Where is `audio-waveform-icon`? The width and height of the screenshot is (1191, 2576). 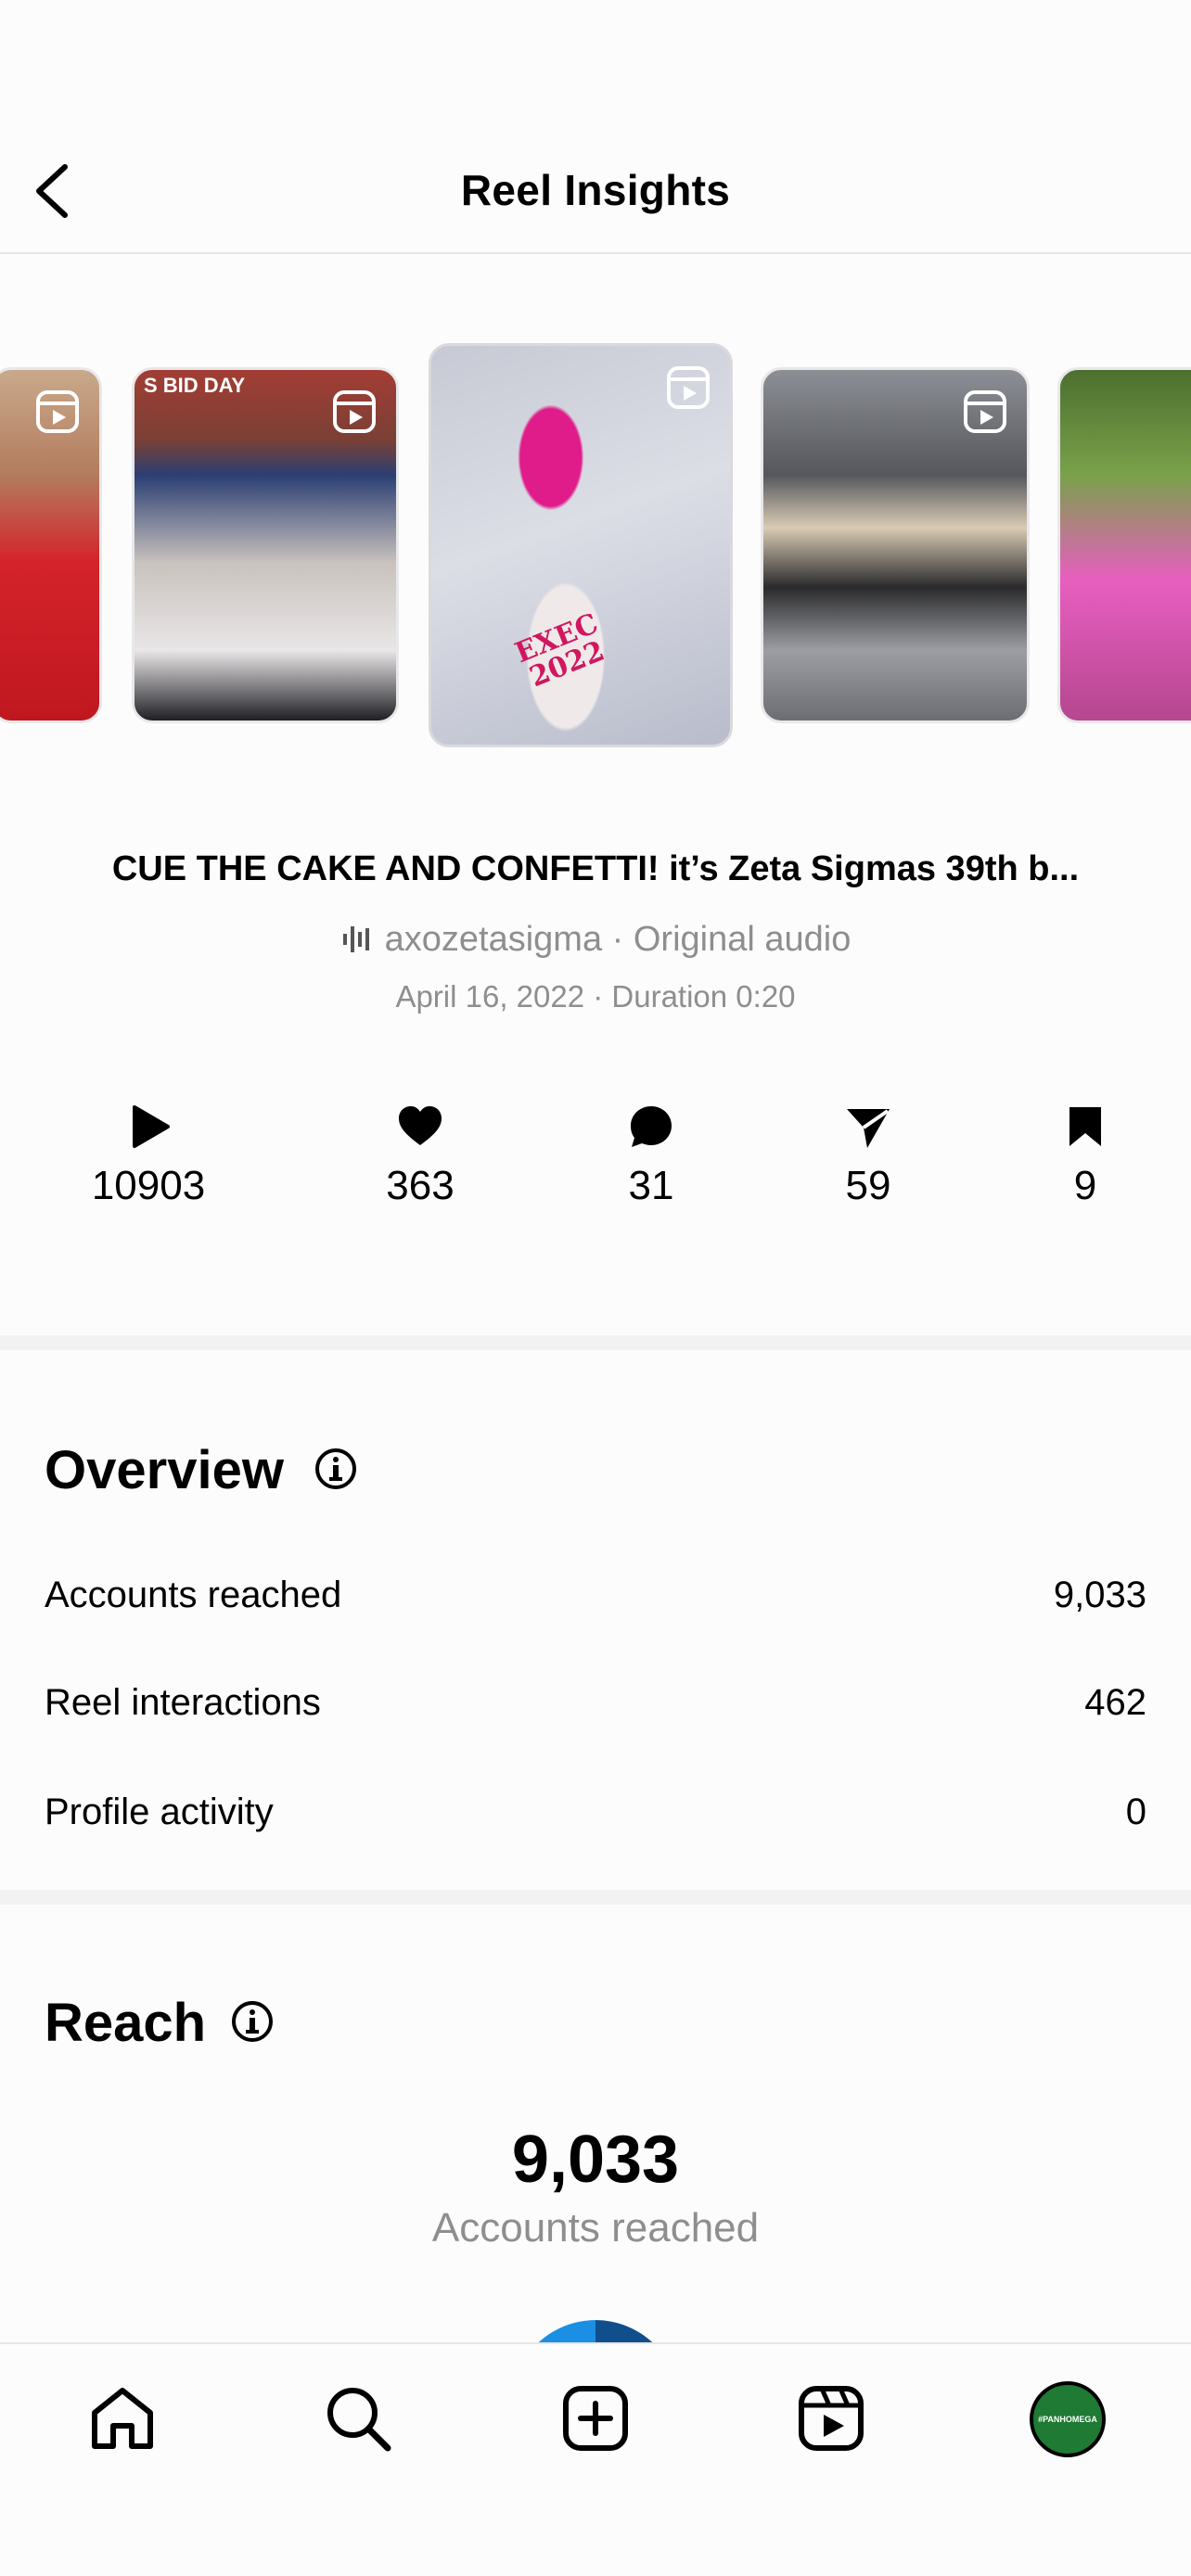
audio-waveform-icon is located at coordinates (355, 939).